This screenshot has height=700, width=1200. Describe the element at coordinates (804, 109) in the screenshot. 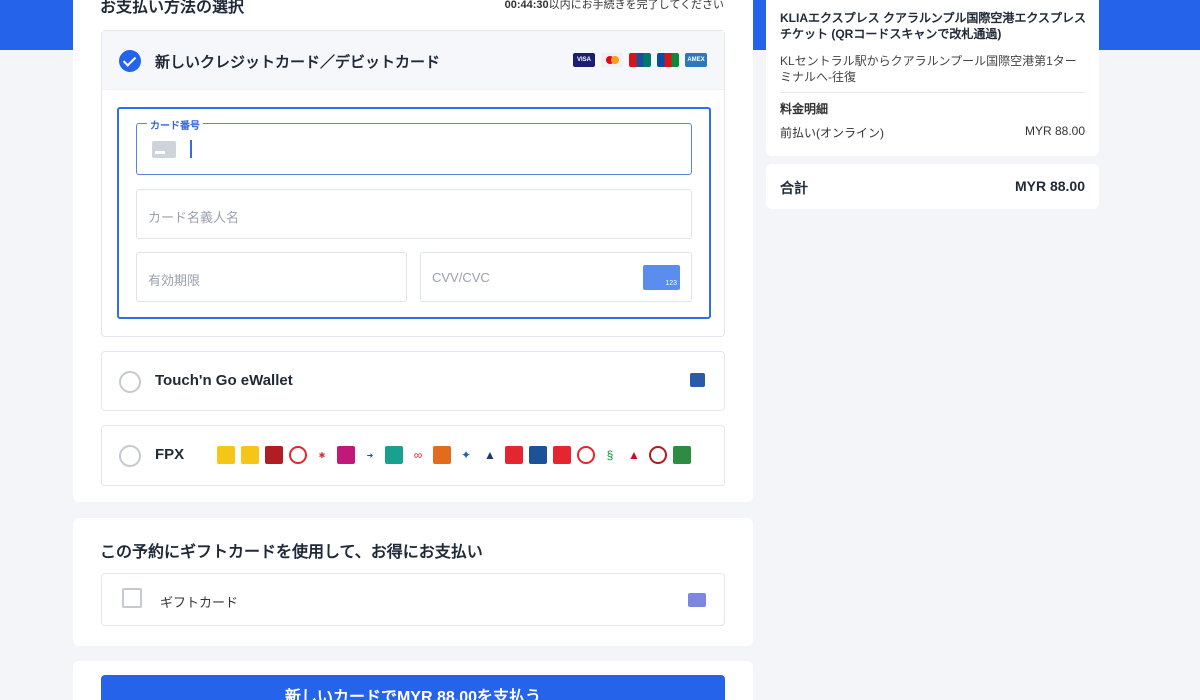

I see `price-breakdown-title: 料金明細` at that location.